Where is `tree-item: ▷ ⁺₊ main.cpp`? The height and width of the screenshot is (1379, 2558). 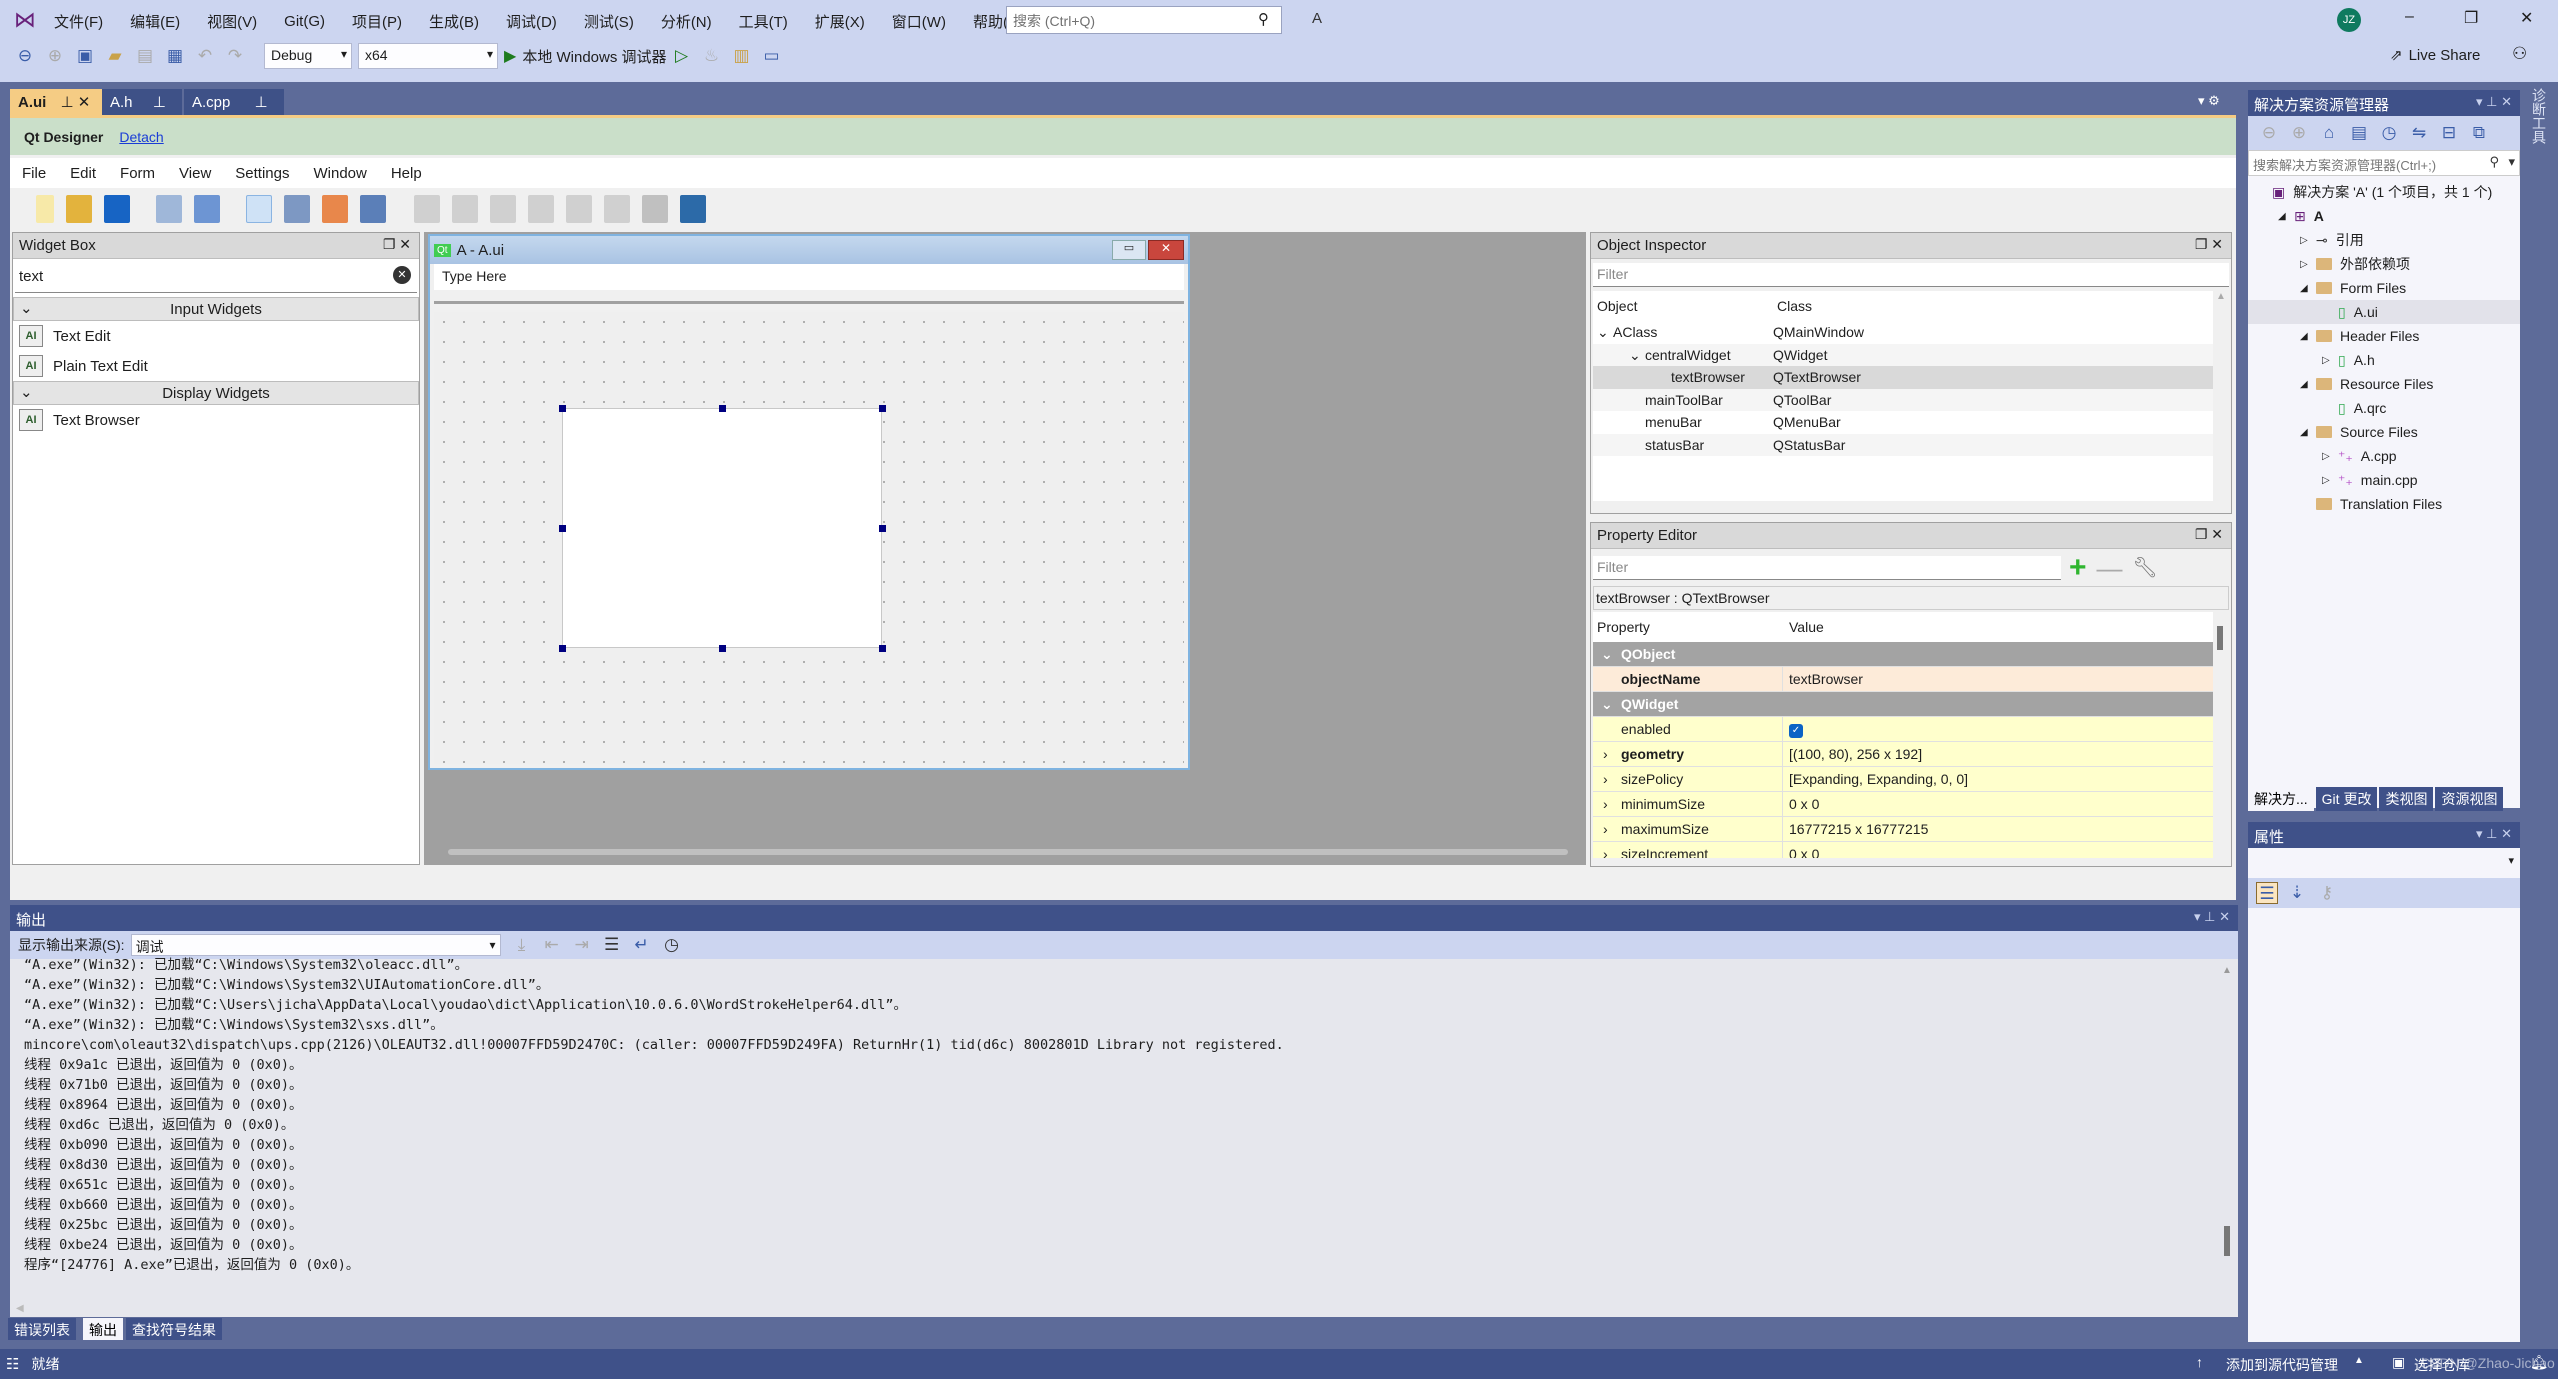
tree-item: ▷ ⁺₊ main.cpp is located at coordinates (2384, 480).